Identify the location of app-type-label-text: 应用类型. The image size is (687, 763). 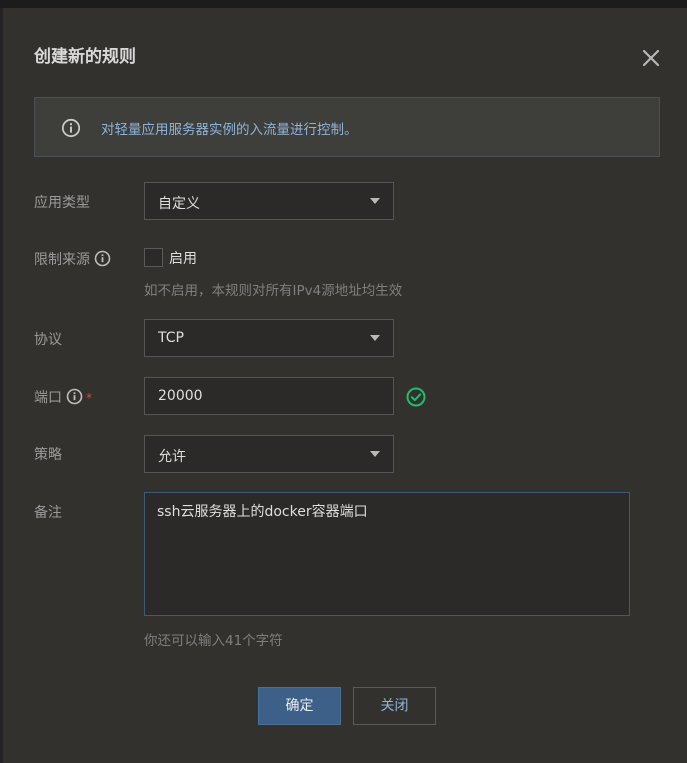
(62, 203).